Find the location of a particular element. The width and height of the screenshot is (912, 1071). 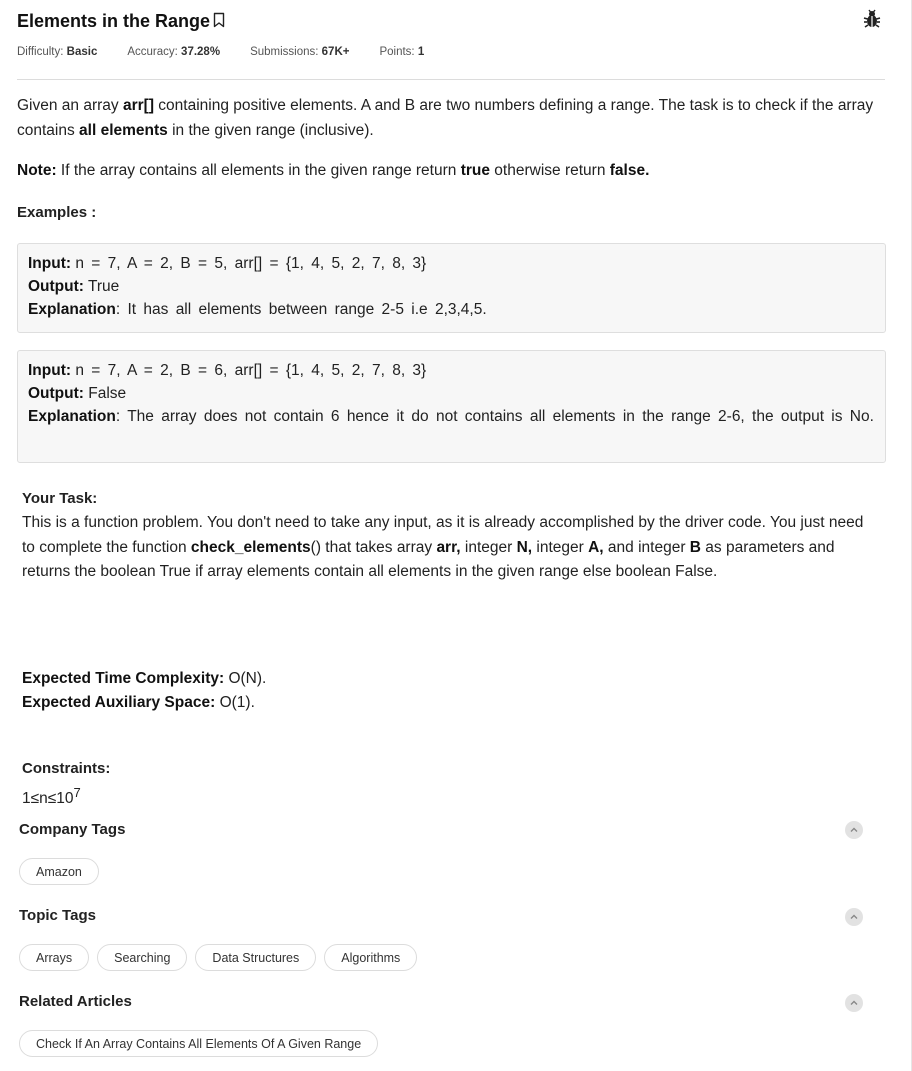

bug-report-icon is located at coordinates (872, 19).